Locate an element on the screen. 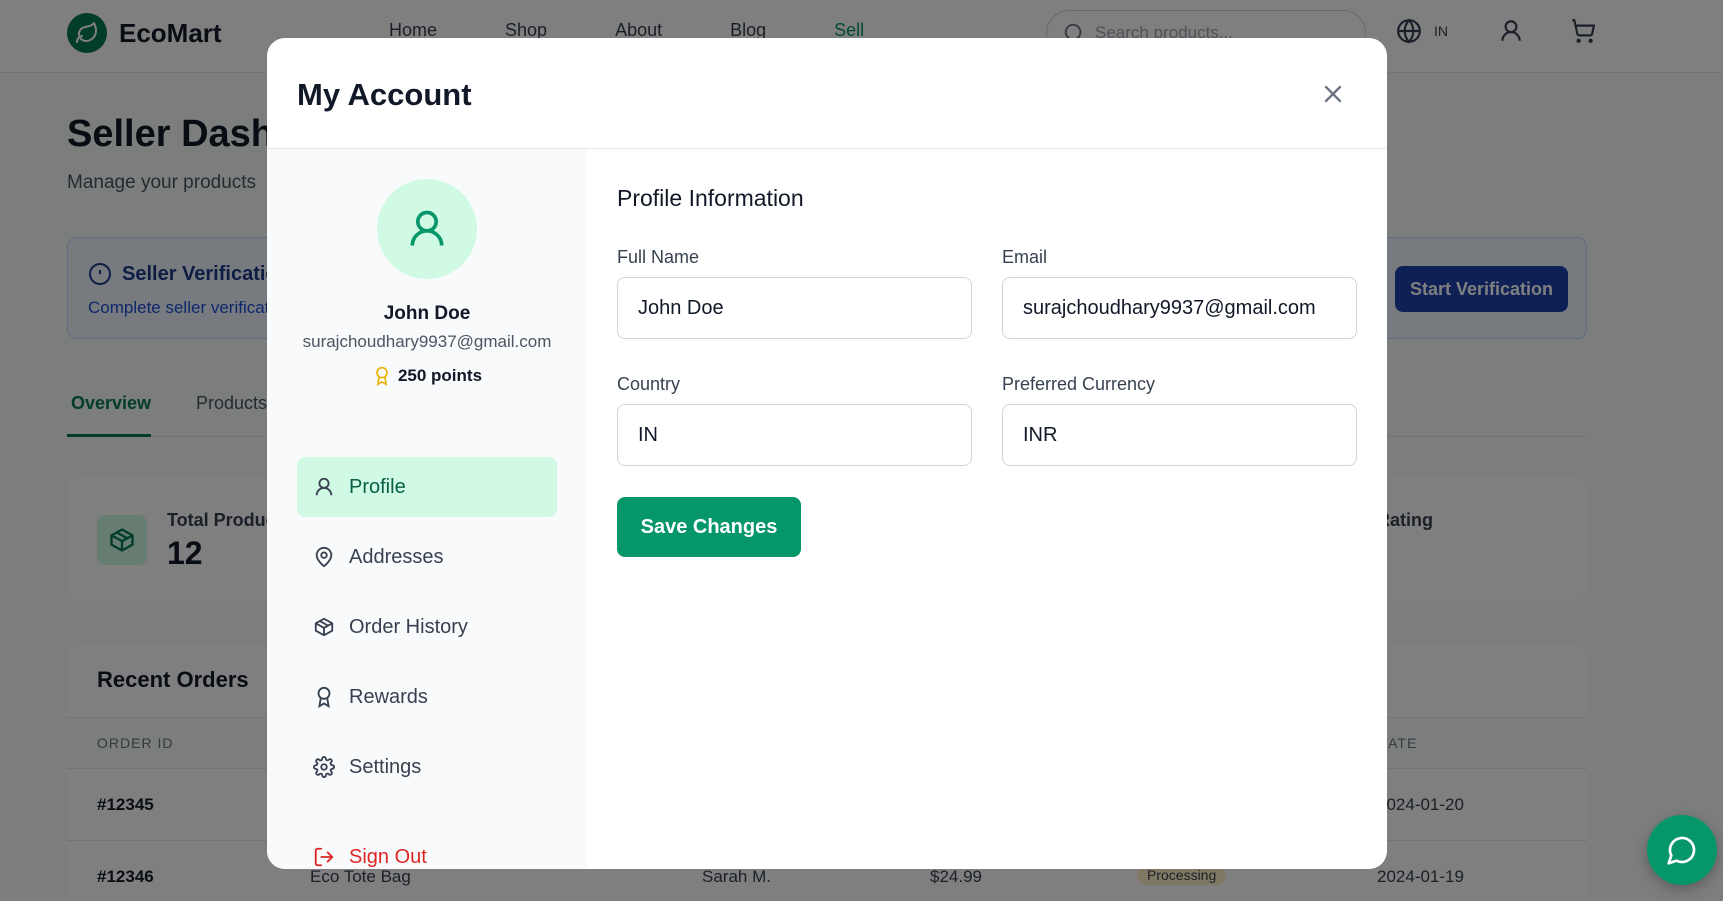 The width and height of the screenshot is (1723, 901). user-email: surajchoudhary9937@gmail.com is located at coordinates (427, 341).